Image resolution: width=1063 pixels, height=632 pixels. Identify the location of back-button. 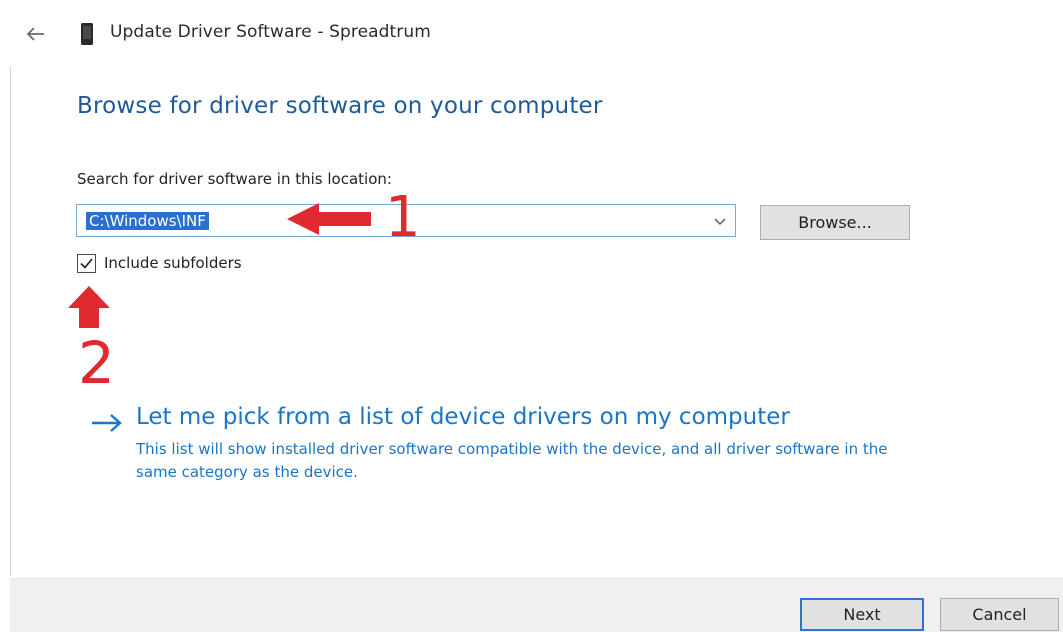
(35, 34).